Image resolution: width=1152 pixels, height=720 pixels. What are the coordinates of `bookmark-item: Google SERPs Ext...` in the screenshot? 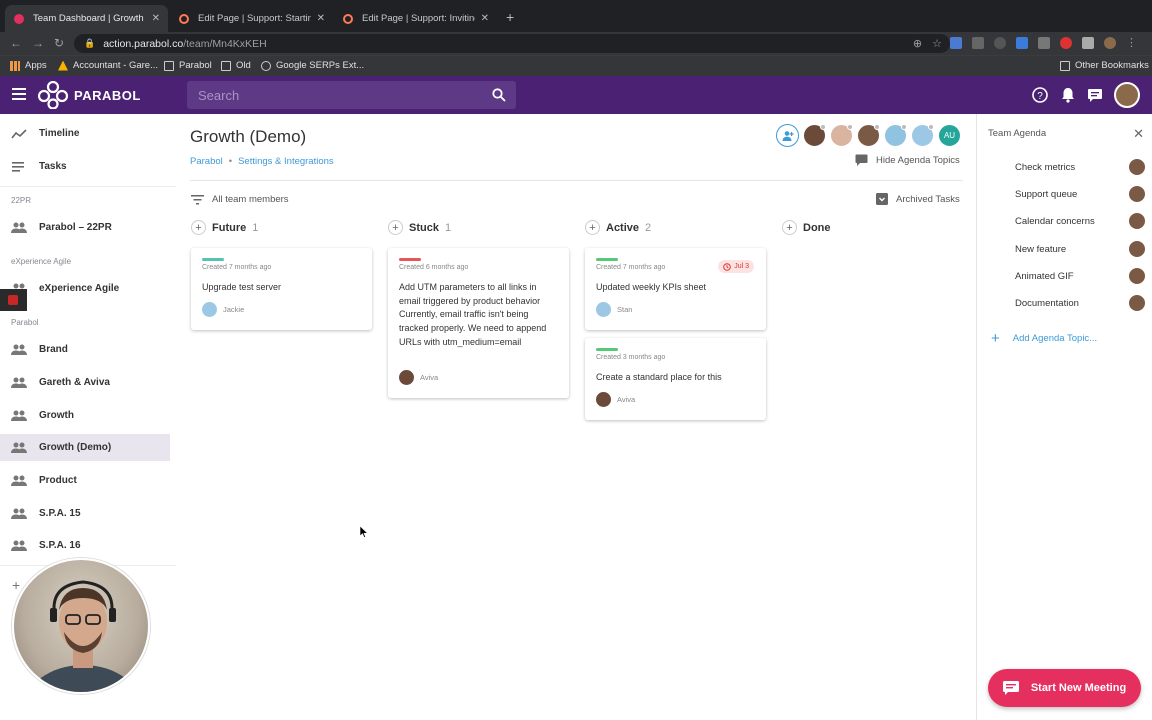 It's located at (312, 65).